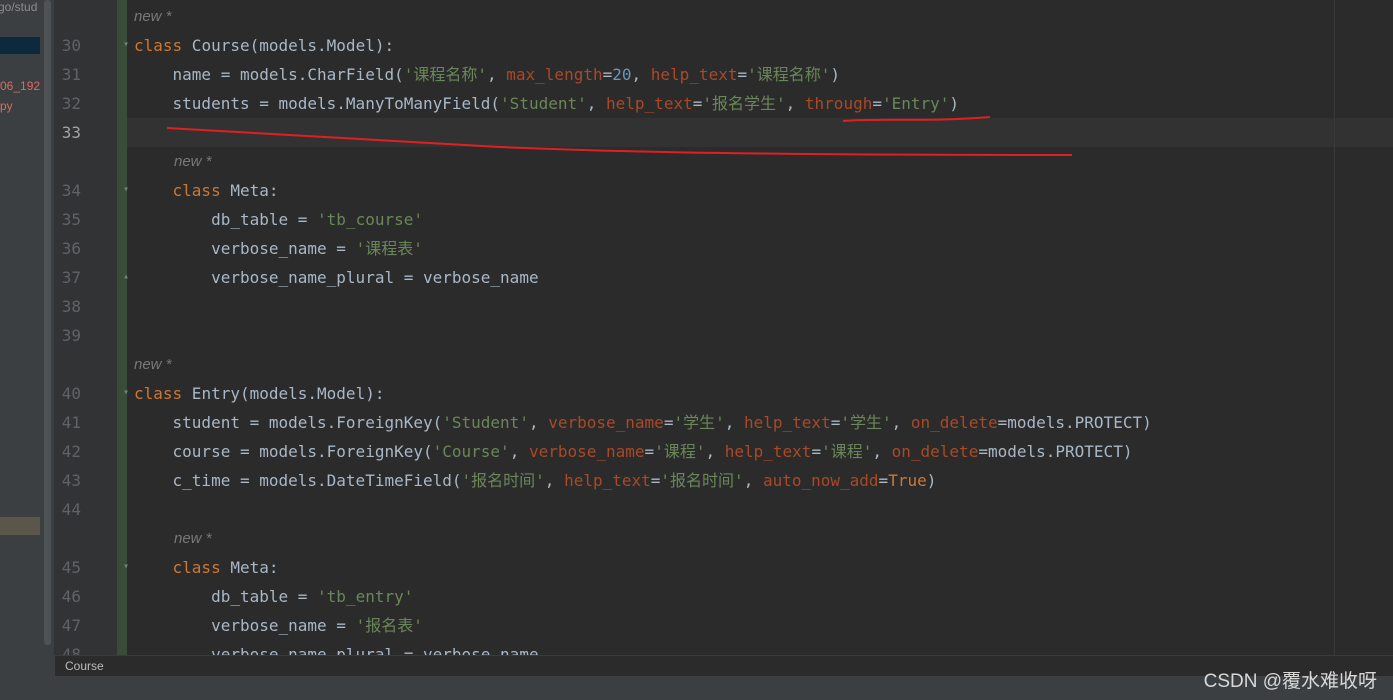  What do you see at coordinates (264, 45) in the screenshot?
I see `code-line: class Course(models.Model):` at bounding box center [264, 45].